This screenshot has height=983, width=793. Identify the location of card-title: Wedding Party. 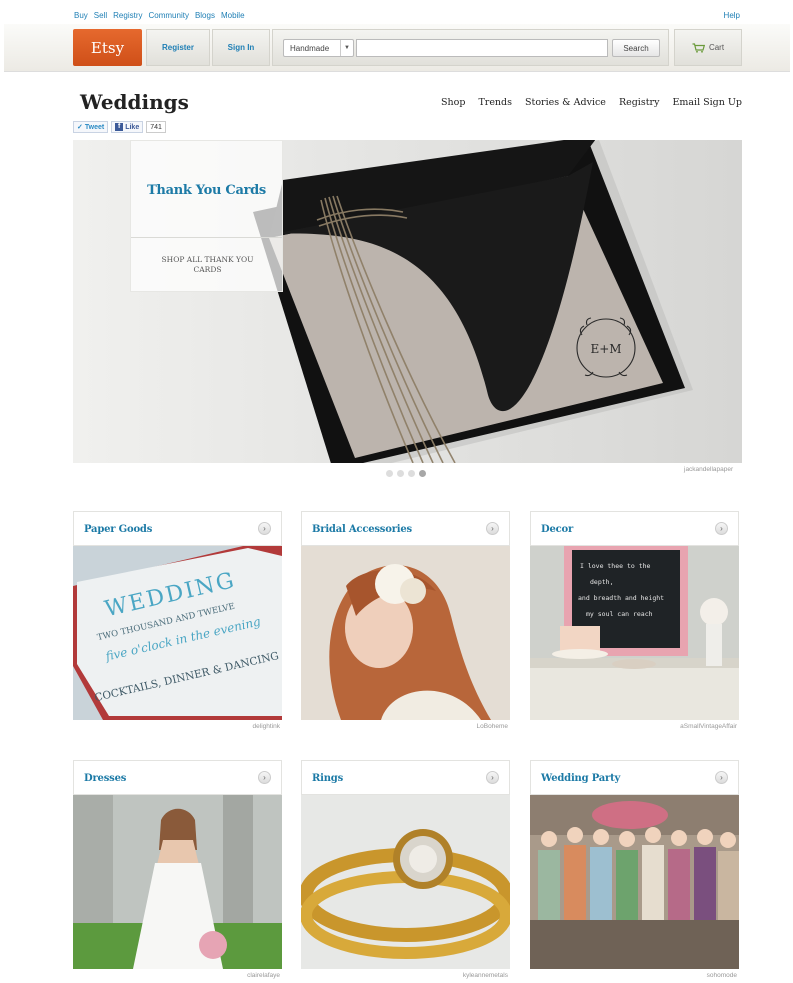
(580, 778).